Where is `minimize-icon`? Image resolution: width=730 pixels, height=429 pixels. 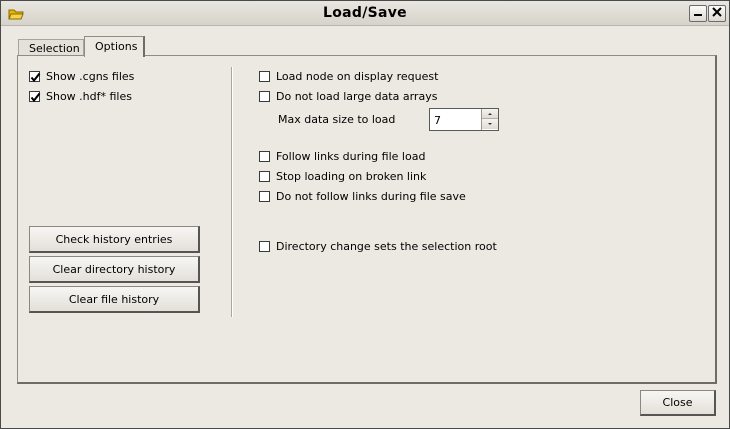
minimize-icon is located at coordinates (698, 13).